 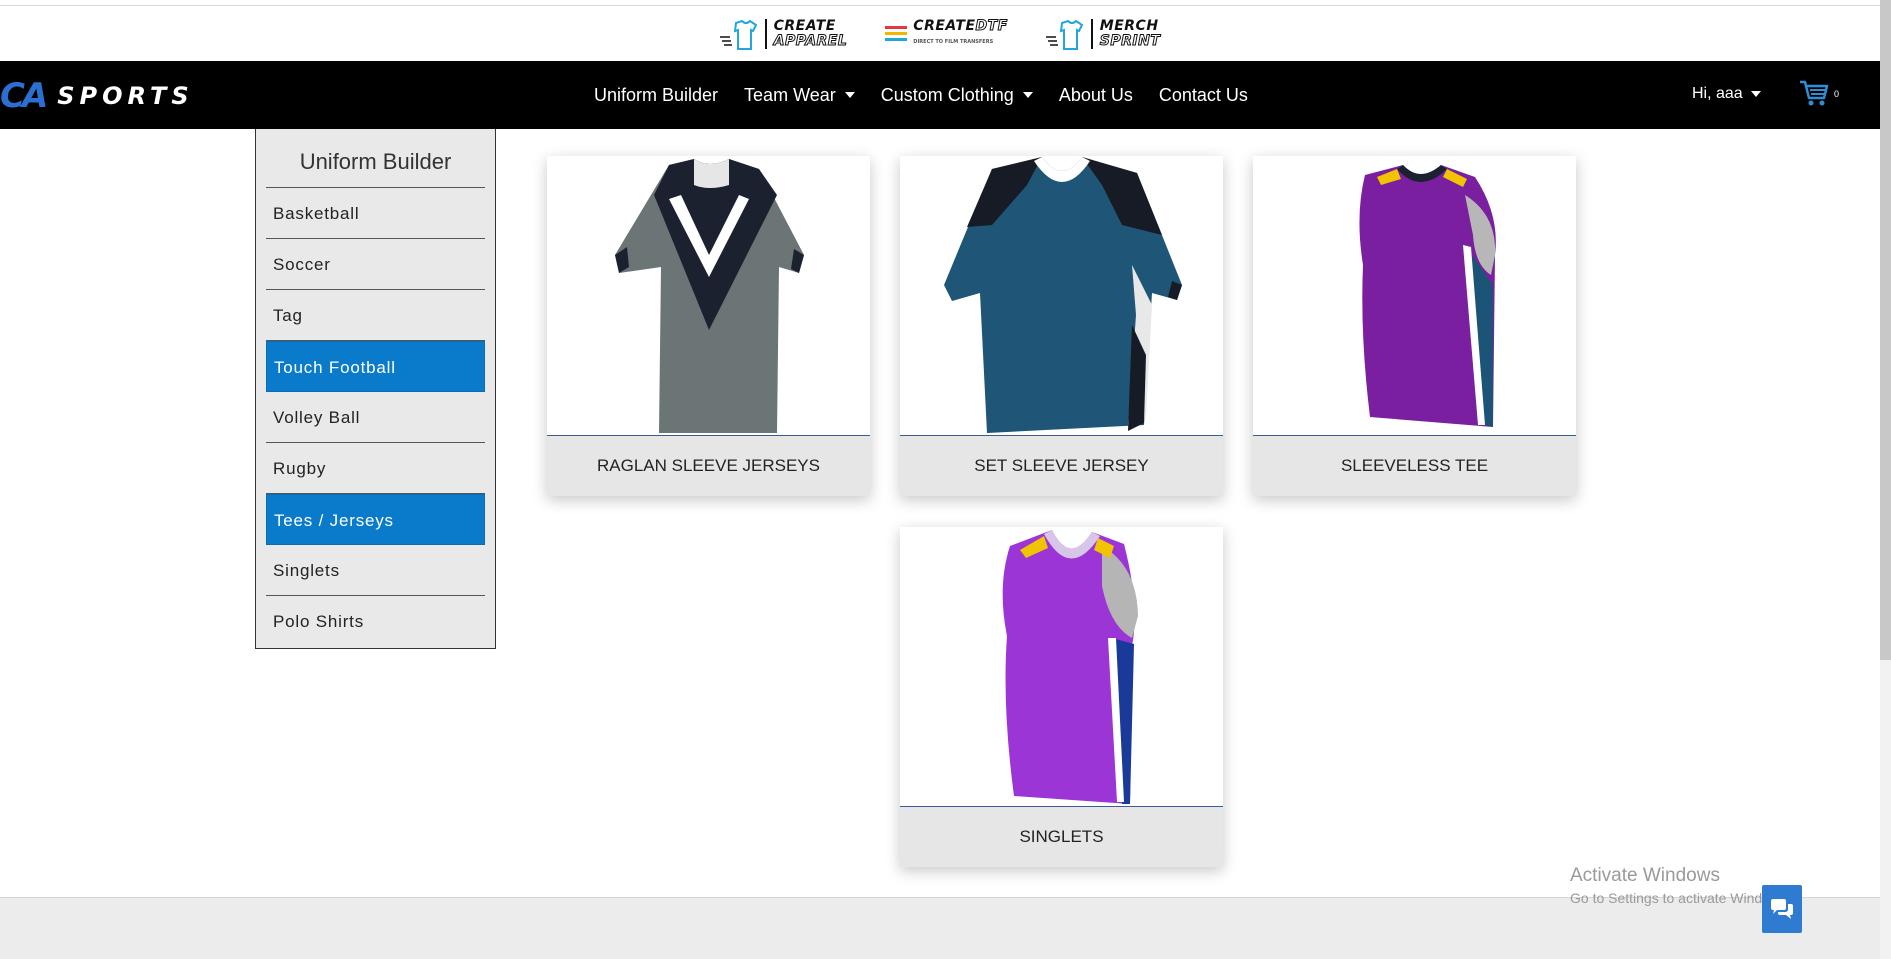 I want to click on chat-button, so click(x=1782, y=909).